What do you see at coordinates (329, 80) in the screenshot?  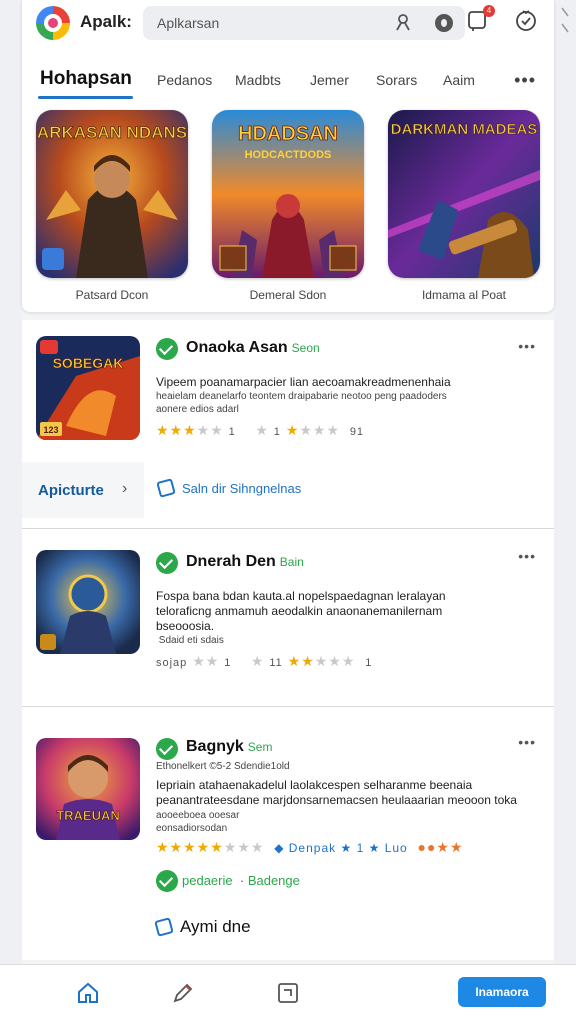 I see `tab-3: Jemer` at bounding box center [329, 80].